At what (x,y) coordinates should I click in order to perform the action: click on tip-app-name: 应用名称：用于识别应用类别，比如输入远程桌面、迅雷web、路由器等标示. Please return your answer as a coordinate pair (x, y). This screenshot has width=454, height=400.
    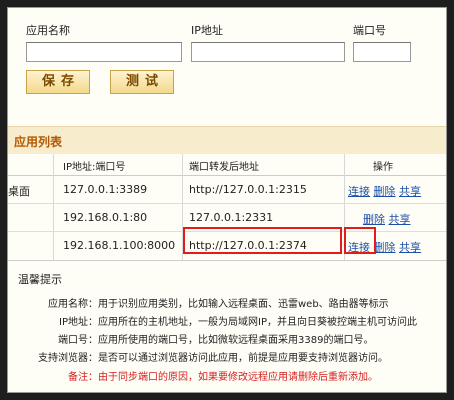
    Looking at the image, I should click on (203, 302).